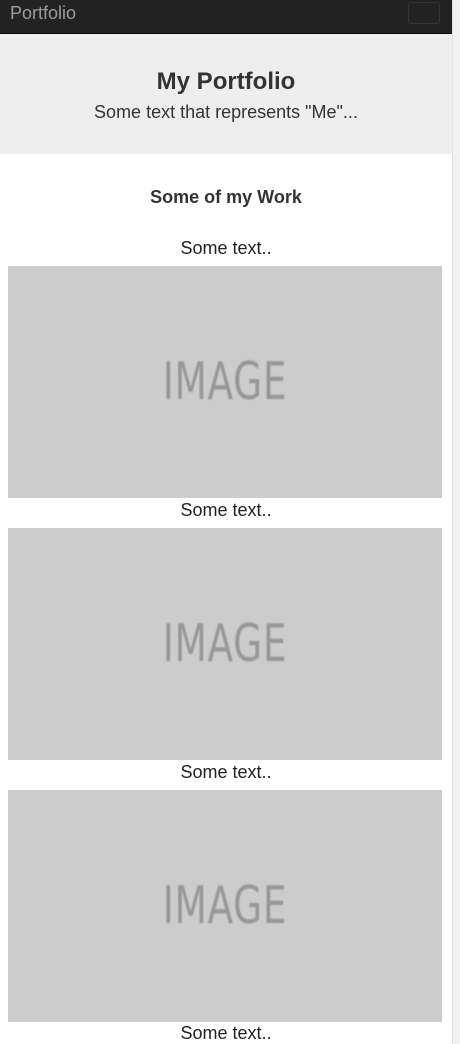  What do you see at coordinates (43, 13) in the screenshot?
I see `navbar-brand-link: Portfolio` at bounding box center [43, 13].